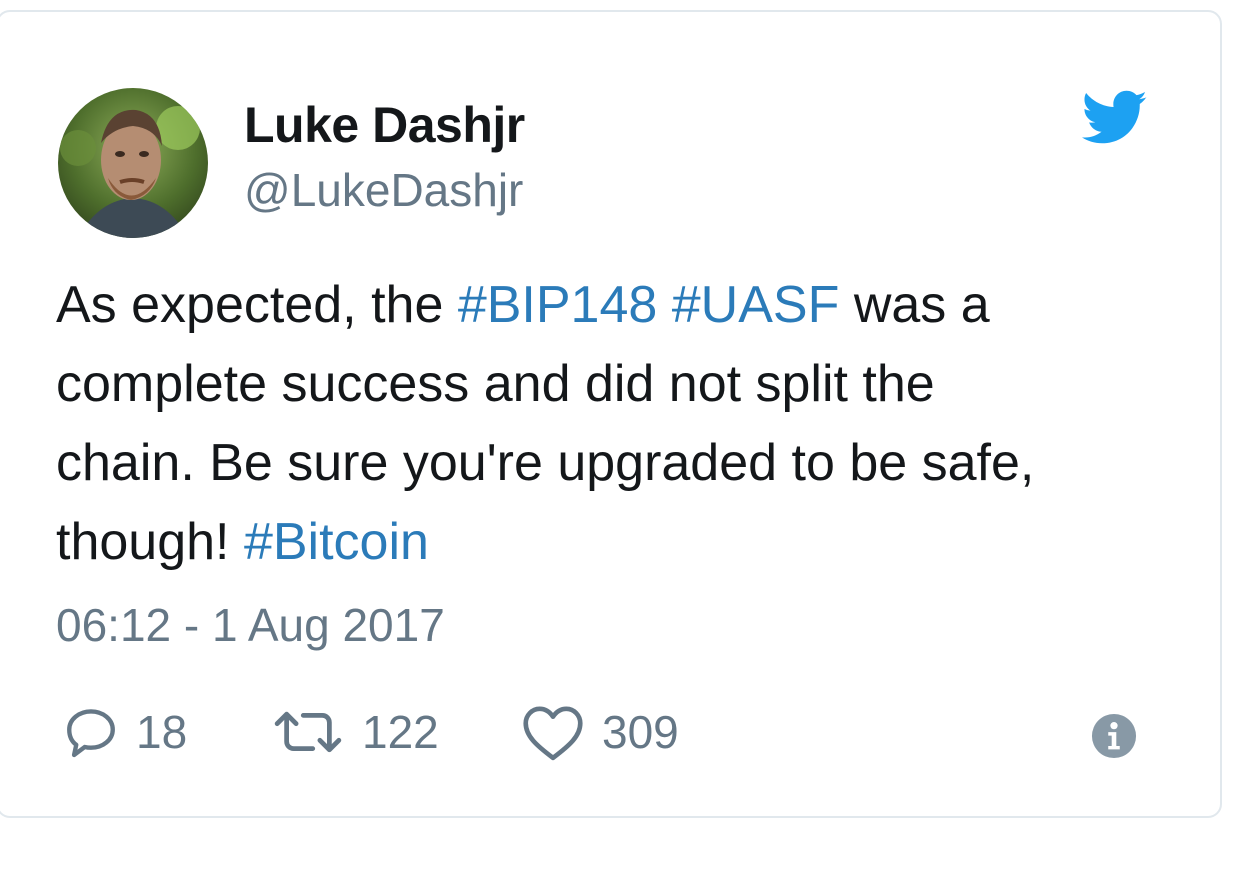  What do you see at coordinates (354, 732) in the screenshot?
I see `retweet-button: 122` at bounding box center [354, 732].